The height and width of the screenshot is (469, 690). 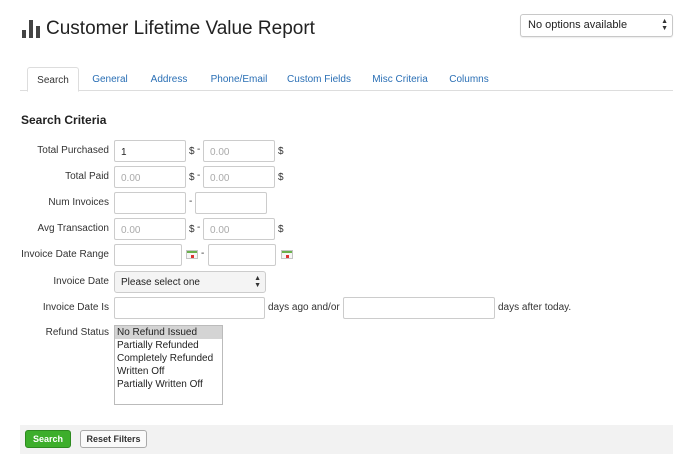 What do you see at coordinates (64, 120) in the screenshot?
I see `section-title: Search Criteria` at bounding box center [64, 120].